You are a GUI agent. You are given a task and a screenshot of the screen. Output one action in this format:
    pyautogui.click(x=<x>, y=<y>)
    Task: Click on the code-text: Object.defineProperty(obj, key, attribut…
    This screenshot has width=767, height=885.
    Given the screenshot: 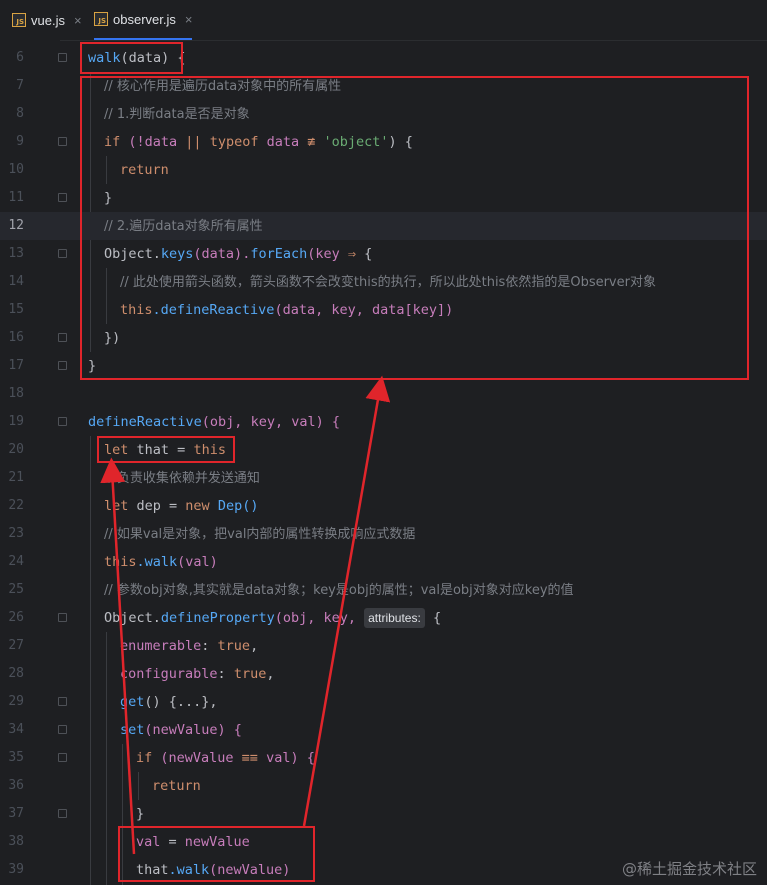 What is the action you would take?
    pyautogui.click(x=273, y=618)
    